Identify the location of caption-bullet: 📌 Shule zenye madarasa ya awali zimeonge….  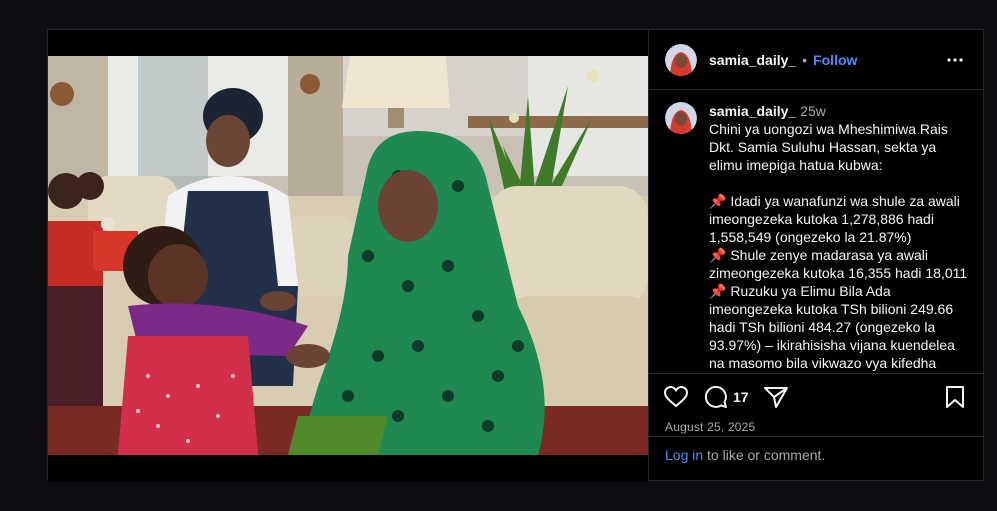
(838, 264).